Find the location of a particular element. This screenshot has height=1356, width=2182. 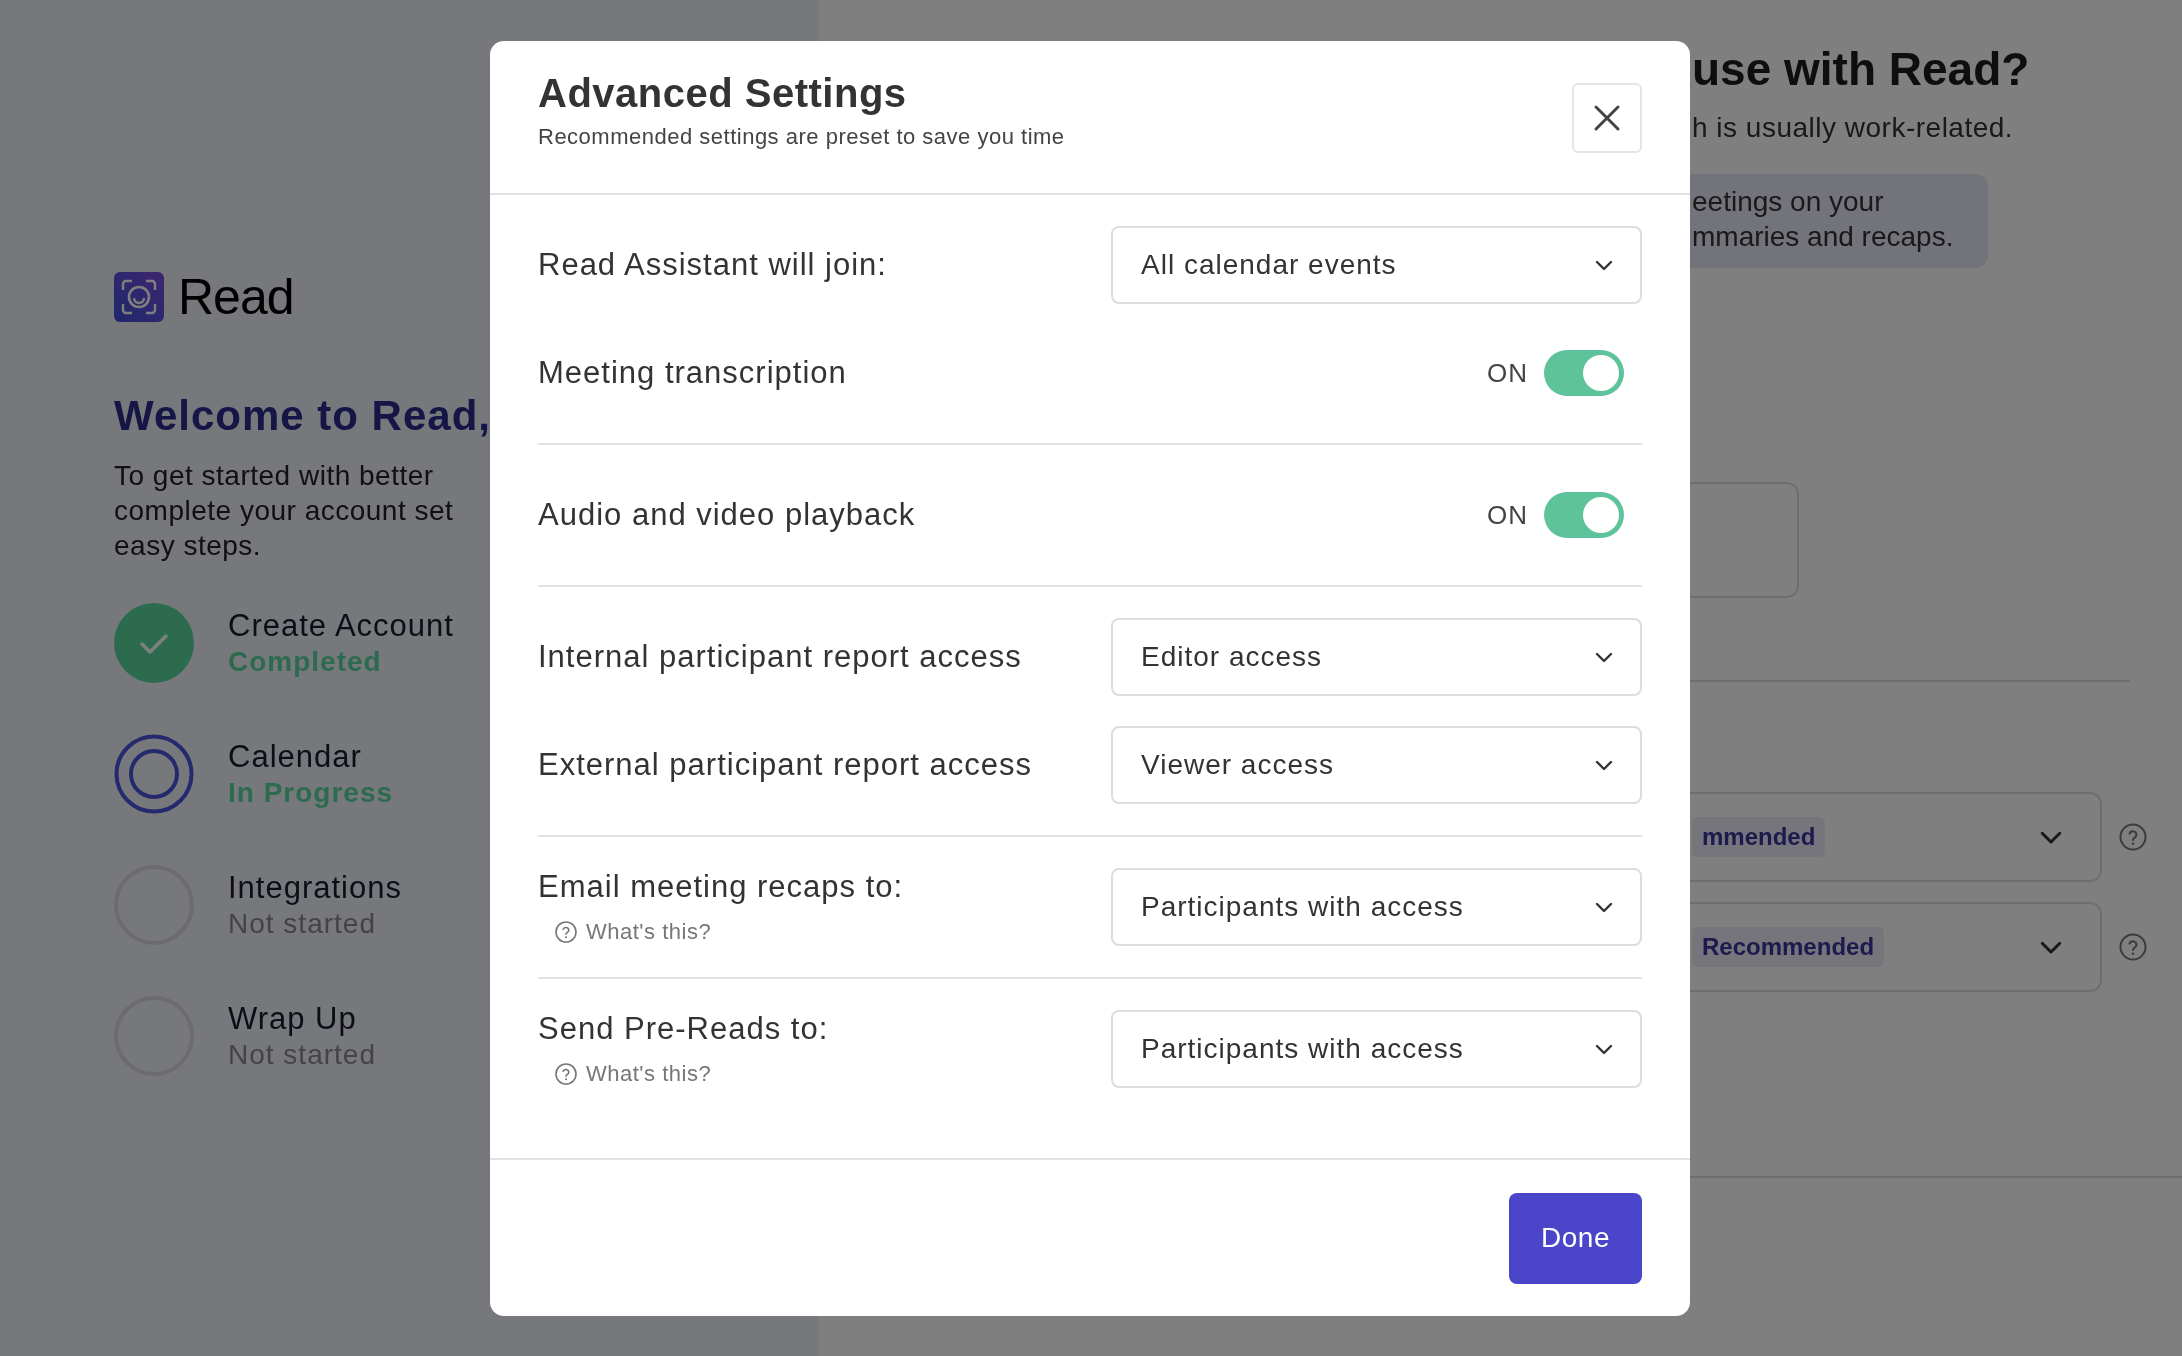

setting-label: Audio and video playback is located at coordinates (727, 515).